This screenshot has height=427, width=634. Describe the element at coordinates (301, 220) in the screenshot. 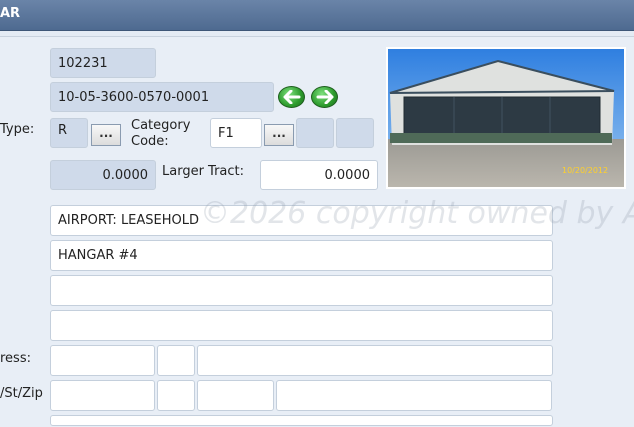

I see `description-line-1-input: AIRPORT: LEASEHOLD` at that location.